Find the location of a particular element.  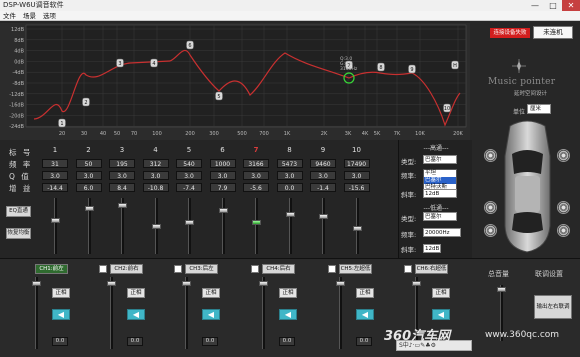

eq-band-marker: 1 is located at coordinates (62, 123).